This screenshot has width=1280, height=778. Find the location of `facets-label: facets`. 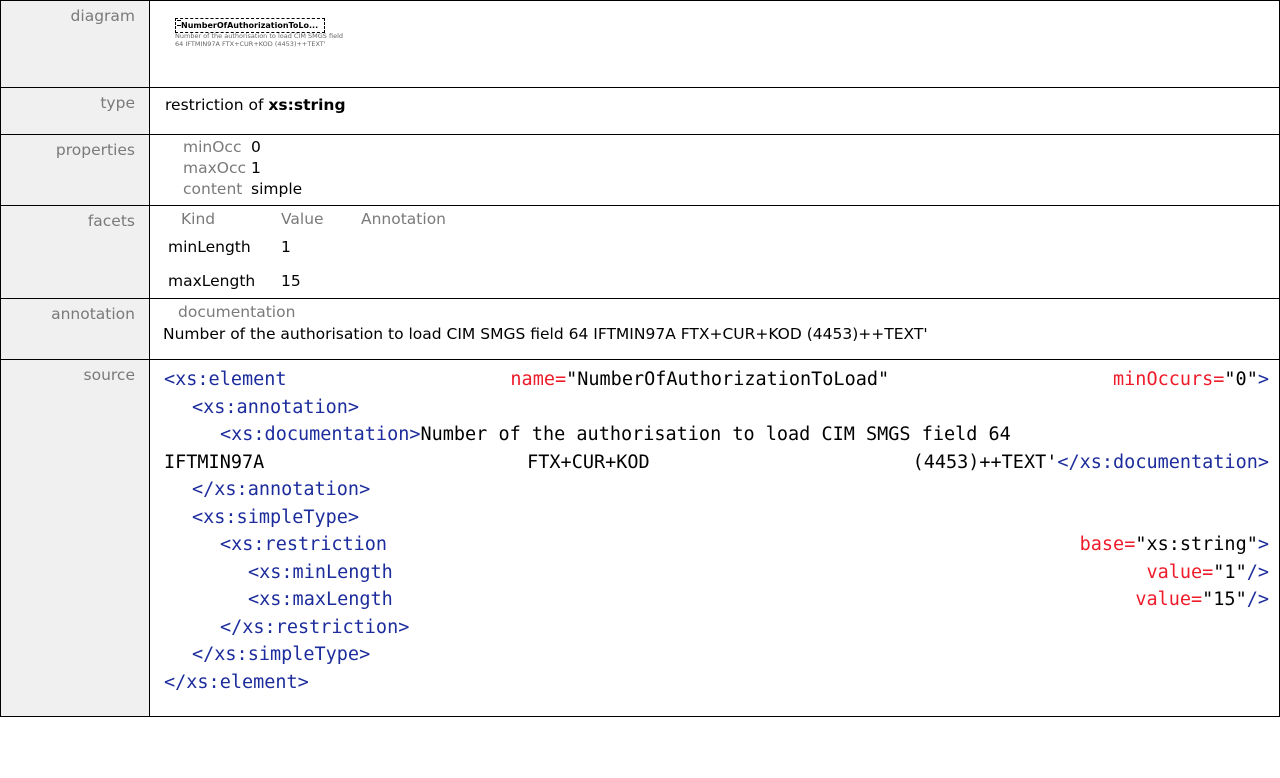

facets-label: facets is located at coordinates (75, 252).